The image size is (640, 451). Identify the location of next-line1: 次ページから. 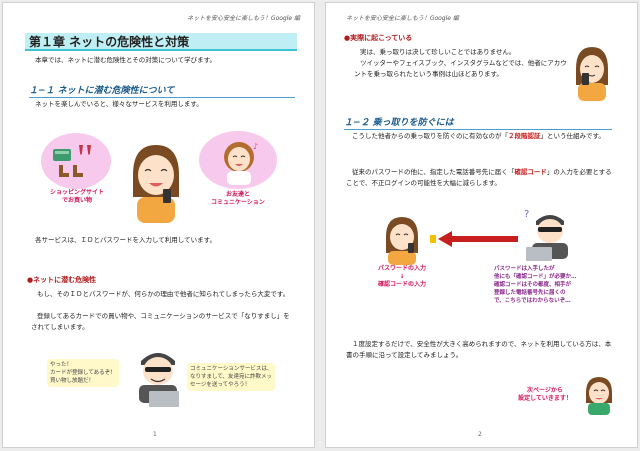
(545, 390).